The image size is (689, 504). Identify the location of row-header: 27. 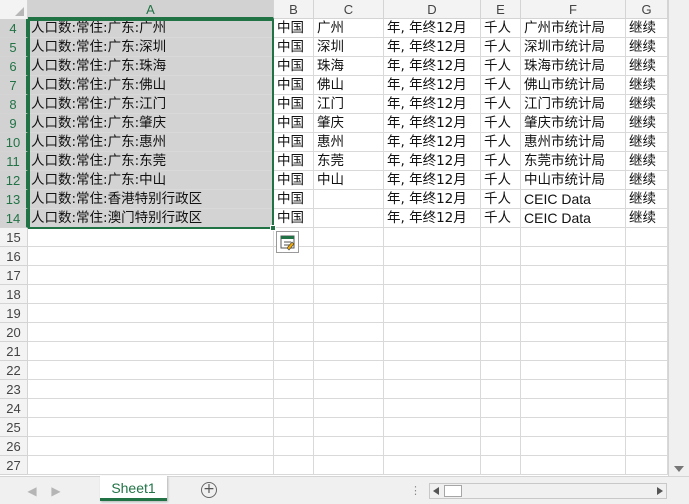
(14, 465).